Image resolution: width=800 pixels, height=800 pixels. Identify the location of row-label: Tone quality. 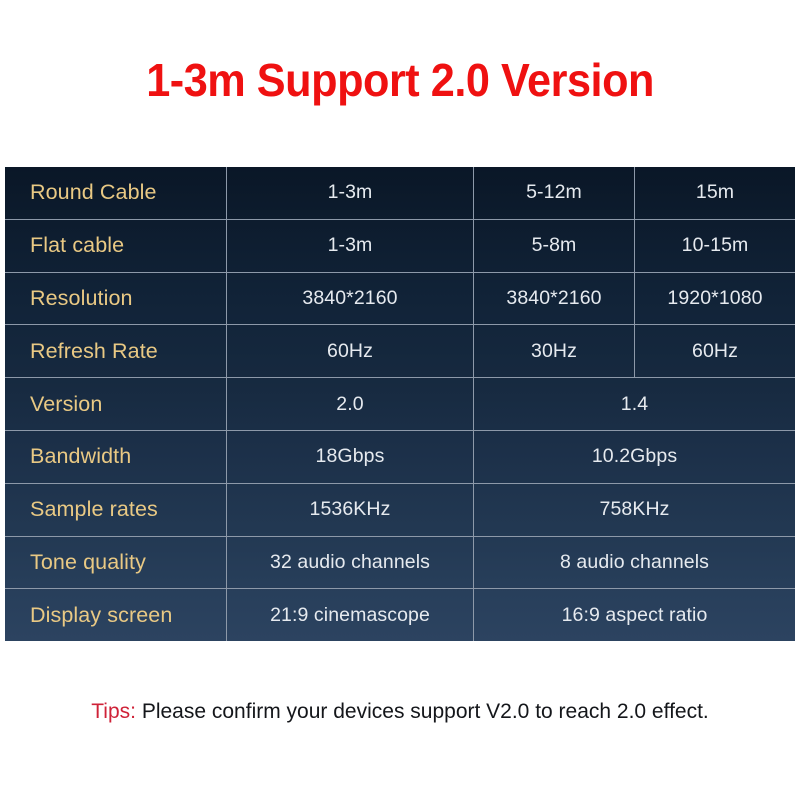
(116, 562).